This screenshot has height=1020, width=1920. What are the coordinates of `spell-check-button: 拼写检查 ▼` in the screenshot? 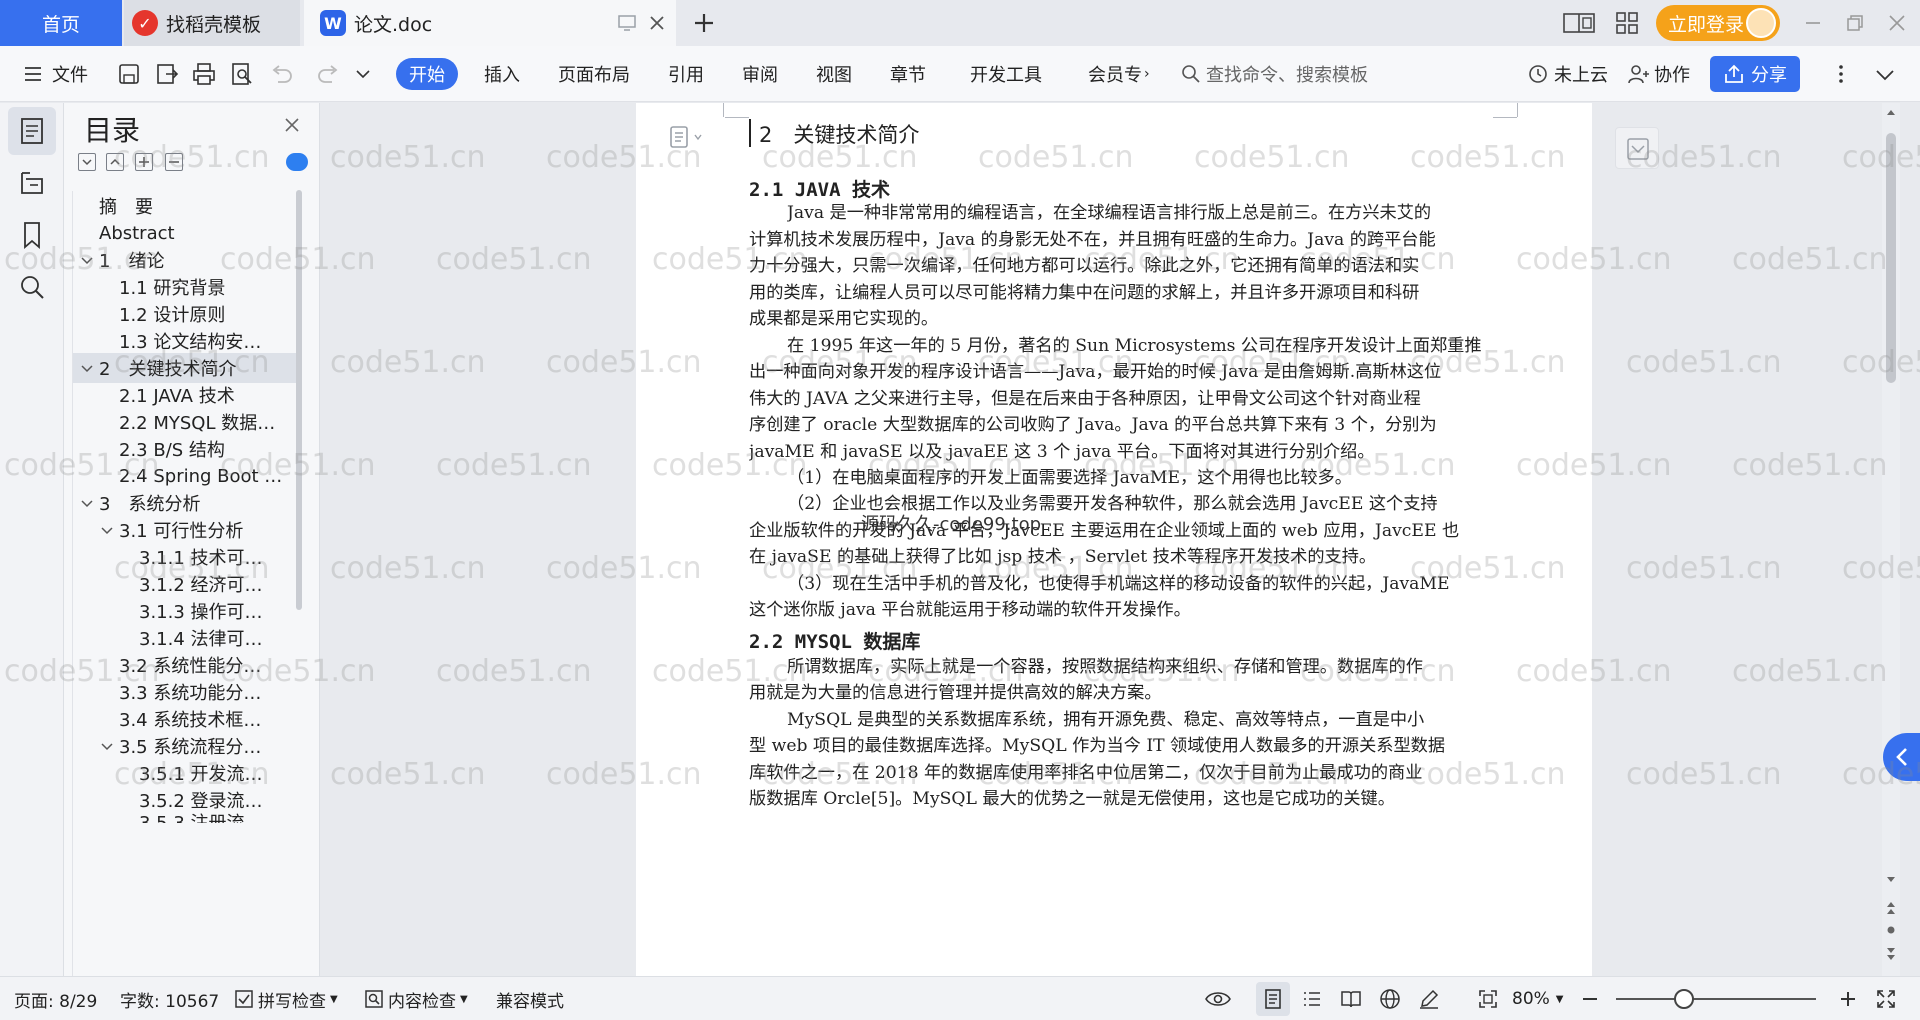 It's located at (286, 998).